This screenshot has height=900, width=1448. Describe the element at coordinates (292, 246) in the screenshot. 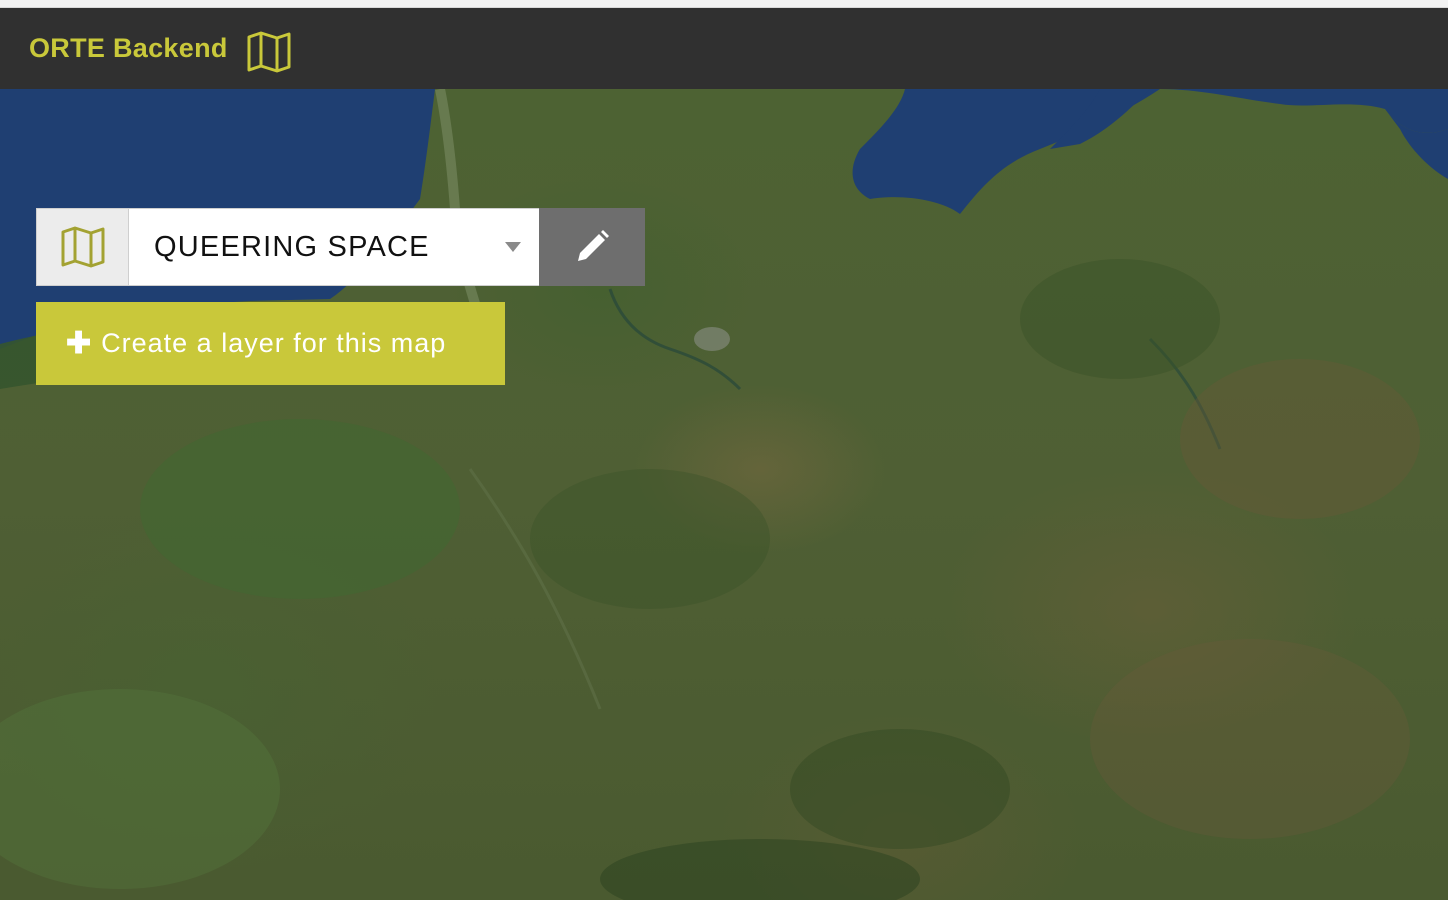

I see `selected-map-name: QUEERING SPACE` at that location.